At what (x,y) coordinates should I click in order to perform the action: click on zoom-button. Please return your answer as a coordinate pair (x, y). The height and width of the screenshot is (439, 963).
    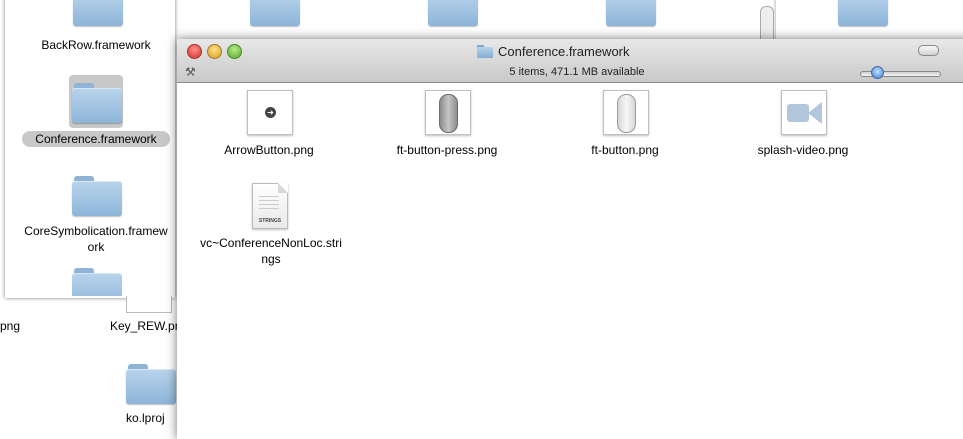
    Looking at the image, I should click on (234, 51).